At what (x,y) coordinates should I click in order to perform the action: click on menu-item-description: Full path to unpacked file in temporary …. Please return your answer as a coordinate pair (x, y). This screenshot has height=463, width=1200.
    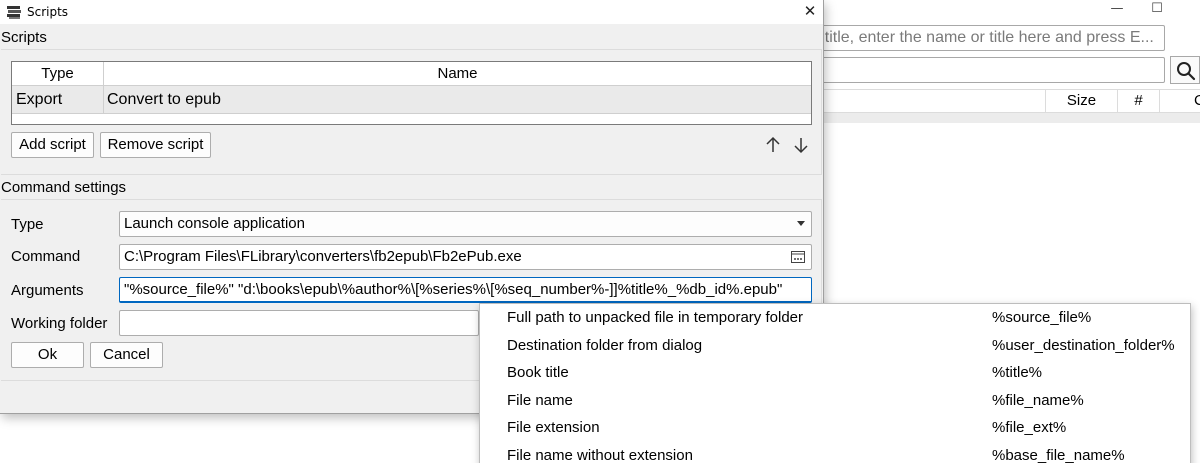
    Looking at the image, I should click on (655, 317).